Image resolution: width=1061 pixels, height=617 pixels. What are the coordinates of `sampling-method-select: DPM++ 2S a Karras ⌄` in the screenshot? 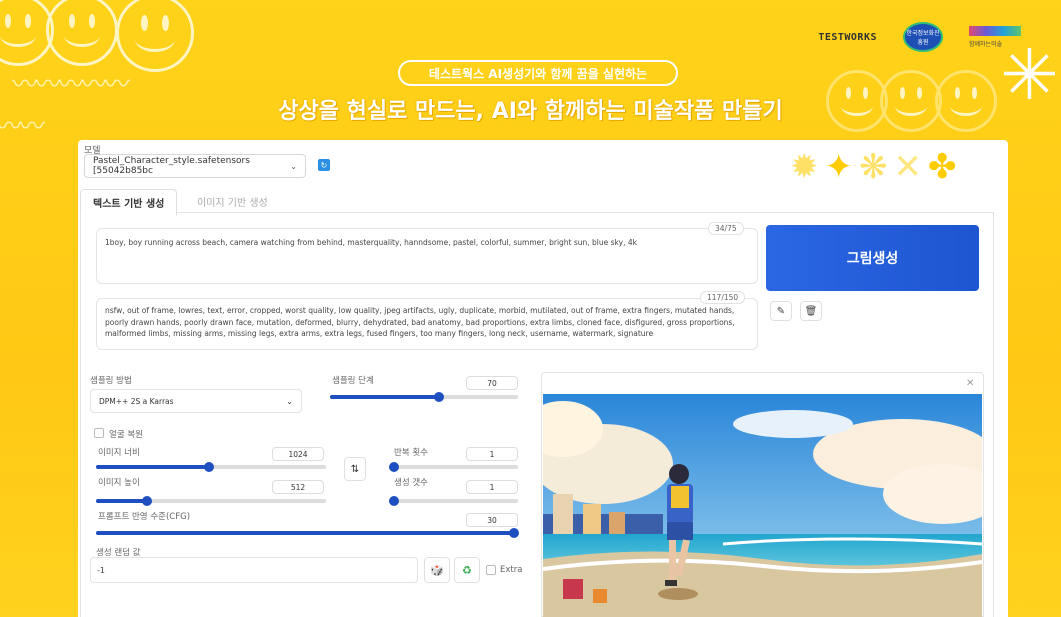 It's located at (196, 401).